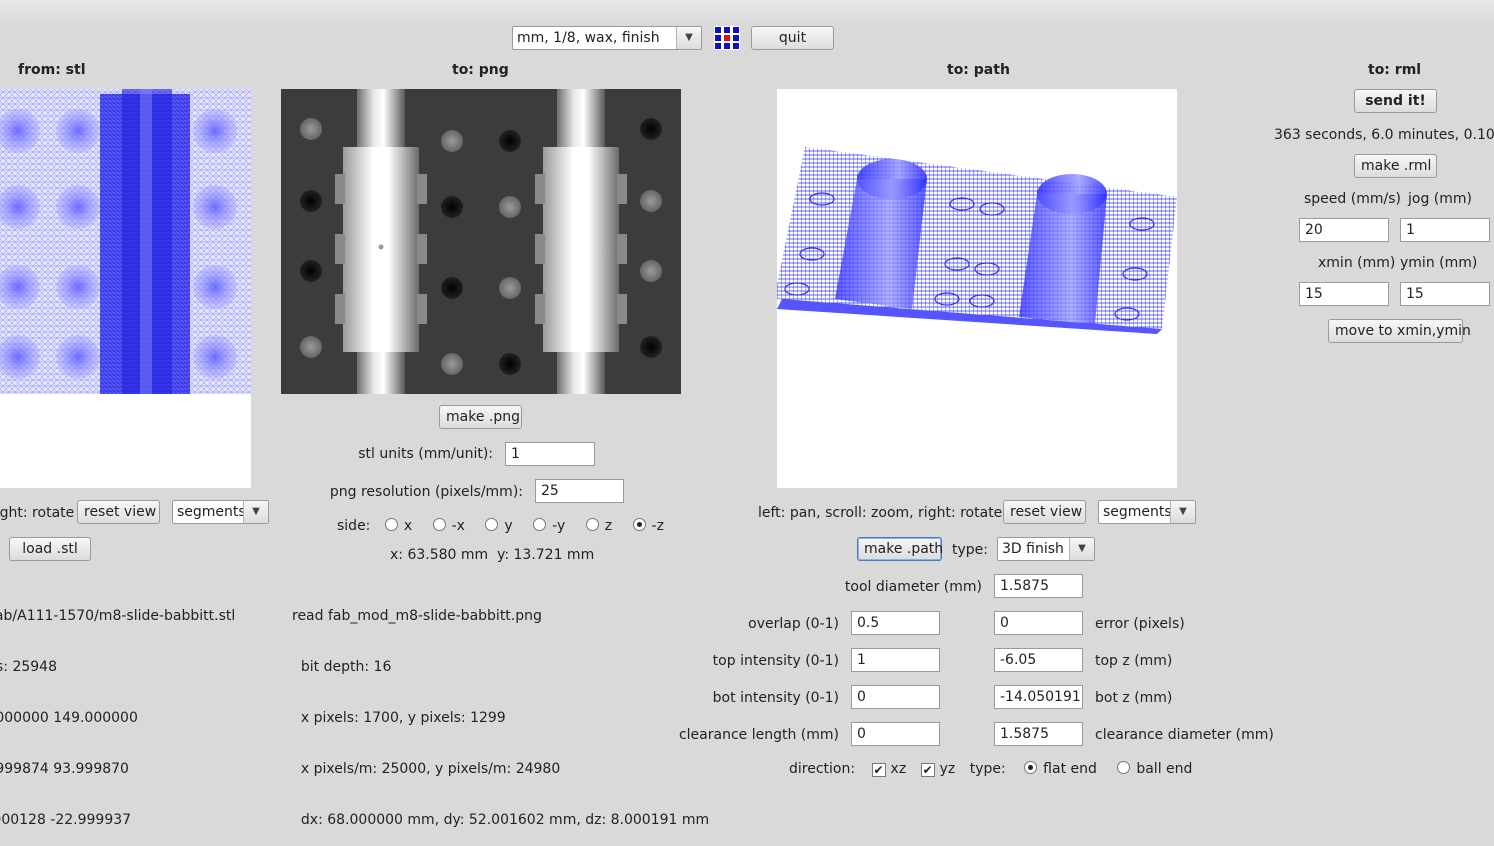 The image size is (1494, 846). Describe the element at coordinates (775, 661) in the screenshot. I see `top-intensity-label: top intensity (0-1)` at that location.